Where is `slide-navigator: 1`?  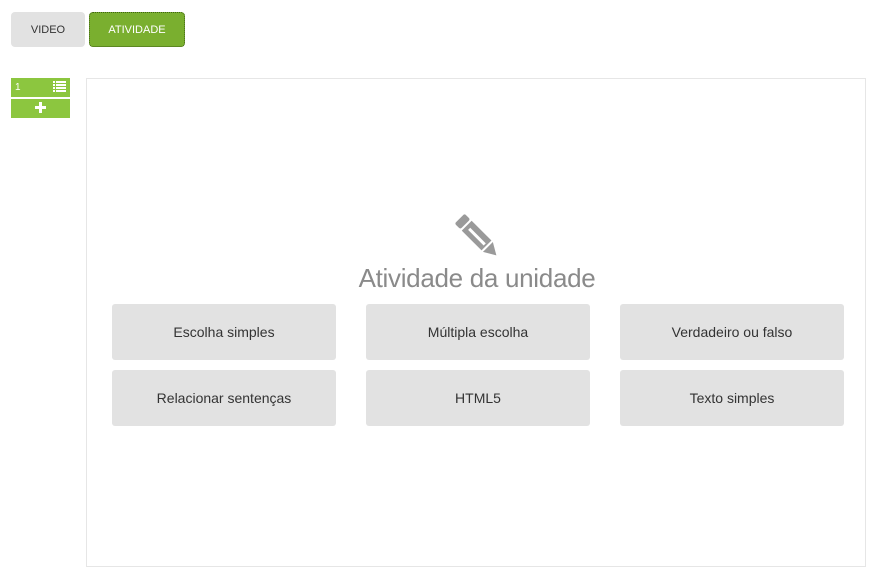 slide-navigator: 1 is located at coordinates (40, 98).